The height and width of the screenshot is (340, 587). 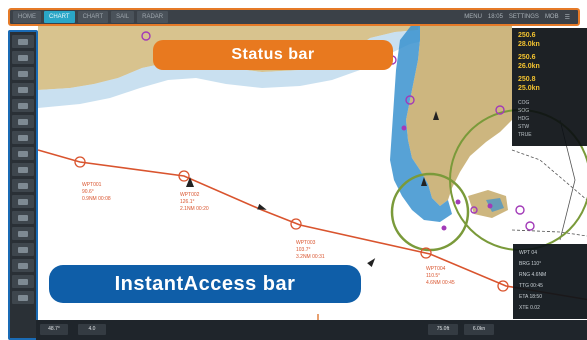 What do you see at coordinates (495, 17) in the screenshot?
I see `clock-readout: 18:05` at bounding box center [495, 17].